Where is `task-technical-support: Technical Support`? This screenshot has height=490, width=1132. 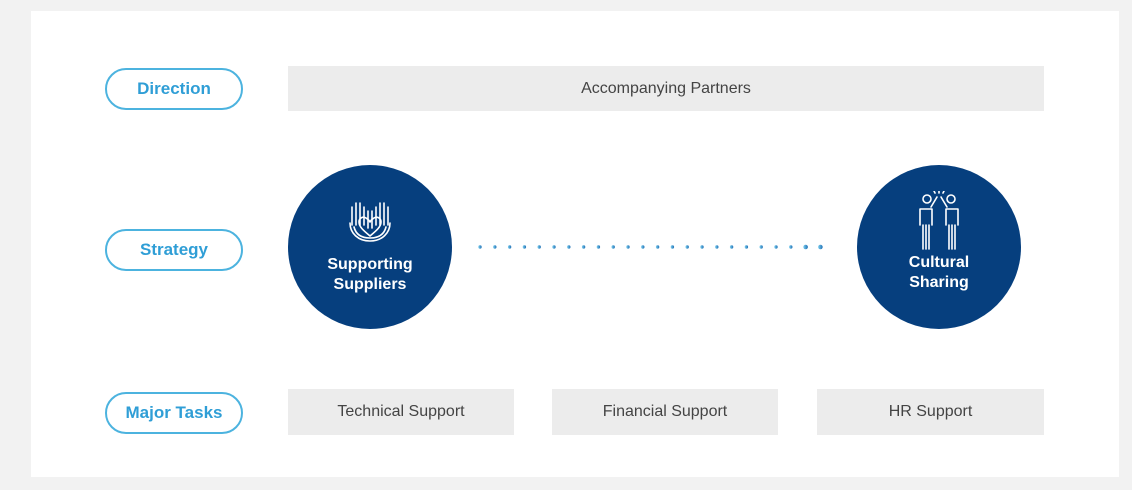 task-technical-support: Technical Support is located at coordinates (401, 411).